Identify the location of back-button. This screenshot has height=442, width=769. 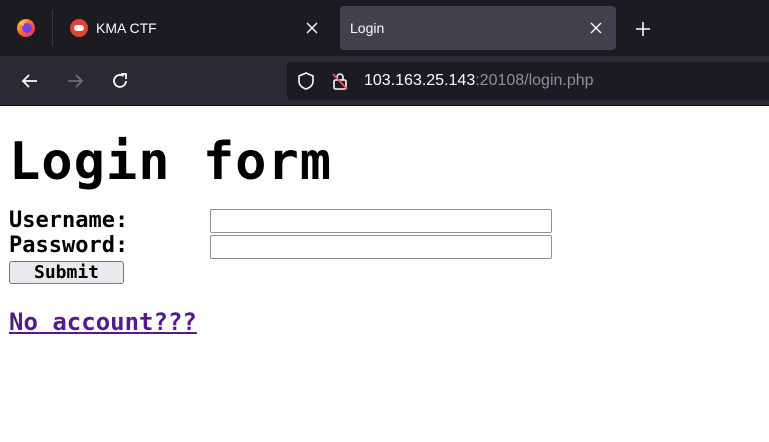
(30, 81).